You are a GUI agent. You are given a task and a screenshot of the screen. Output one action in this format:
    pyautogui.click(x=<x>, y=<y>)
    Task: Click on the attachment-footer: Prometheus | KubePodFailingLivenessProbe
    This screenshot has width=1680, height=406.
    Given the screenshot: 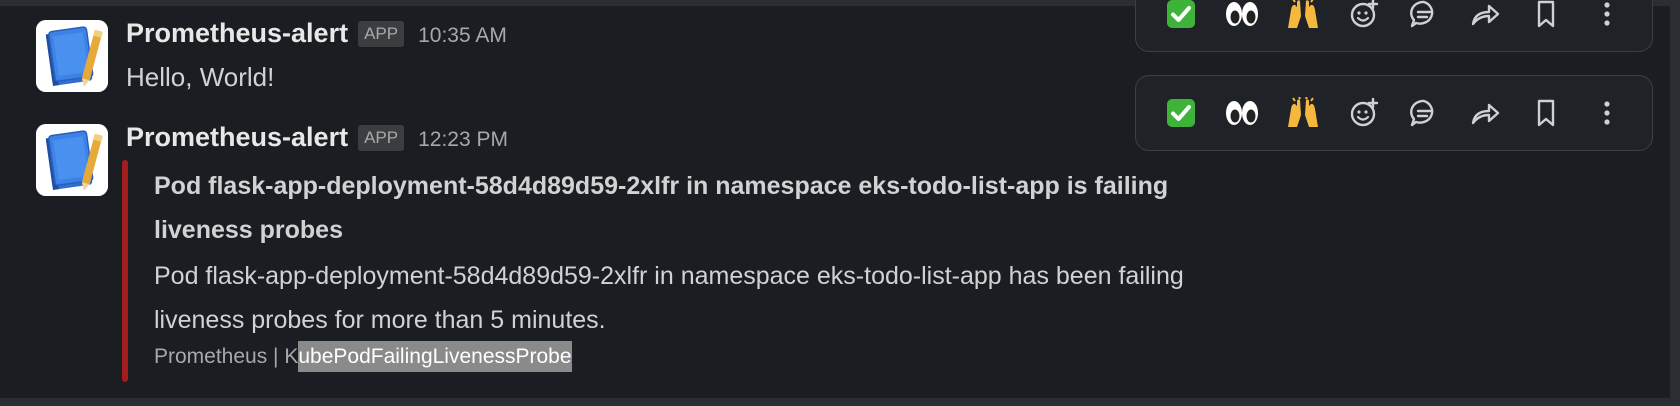 What is the action you would take?
    pyautogui.click(x=363, y=356)
    